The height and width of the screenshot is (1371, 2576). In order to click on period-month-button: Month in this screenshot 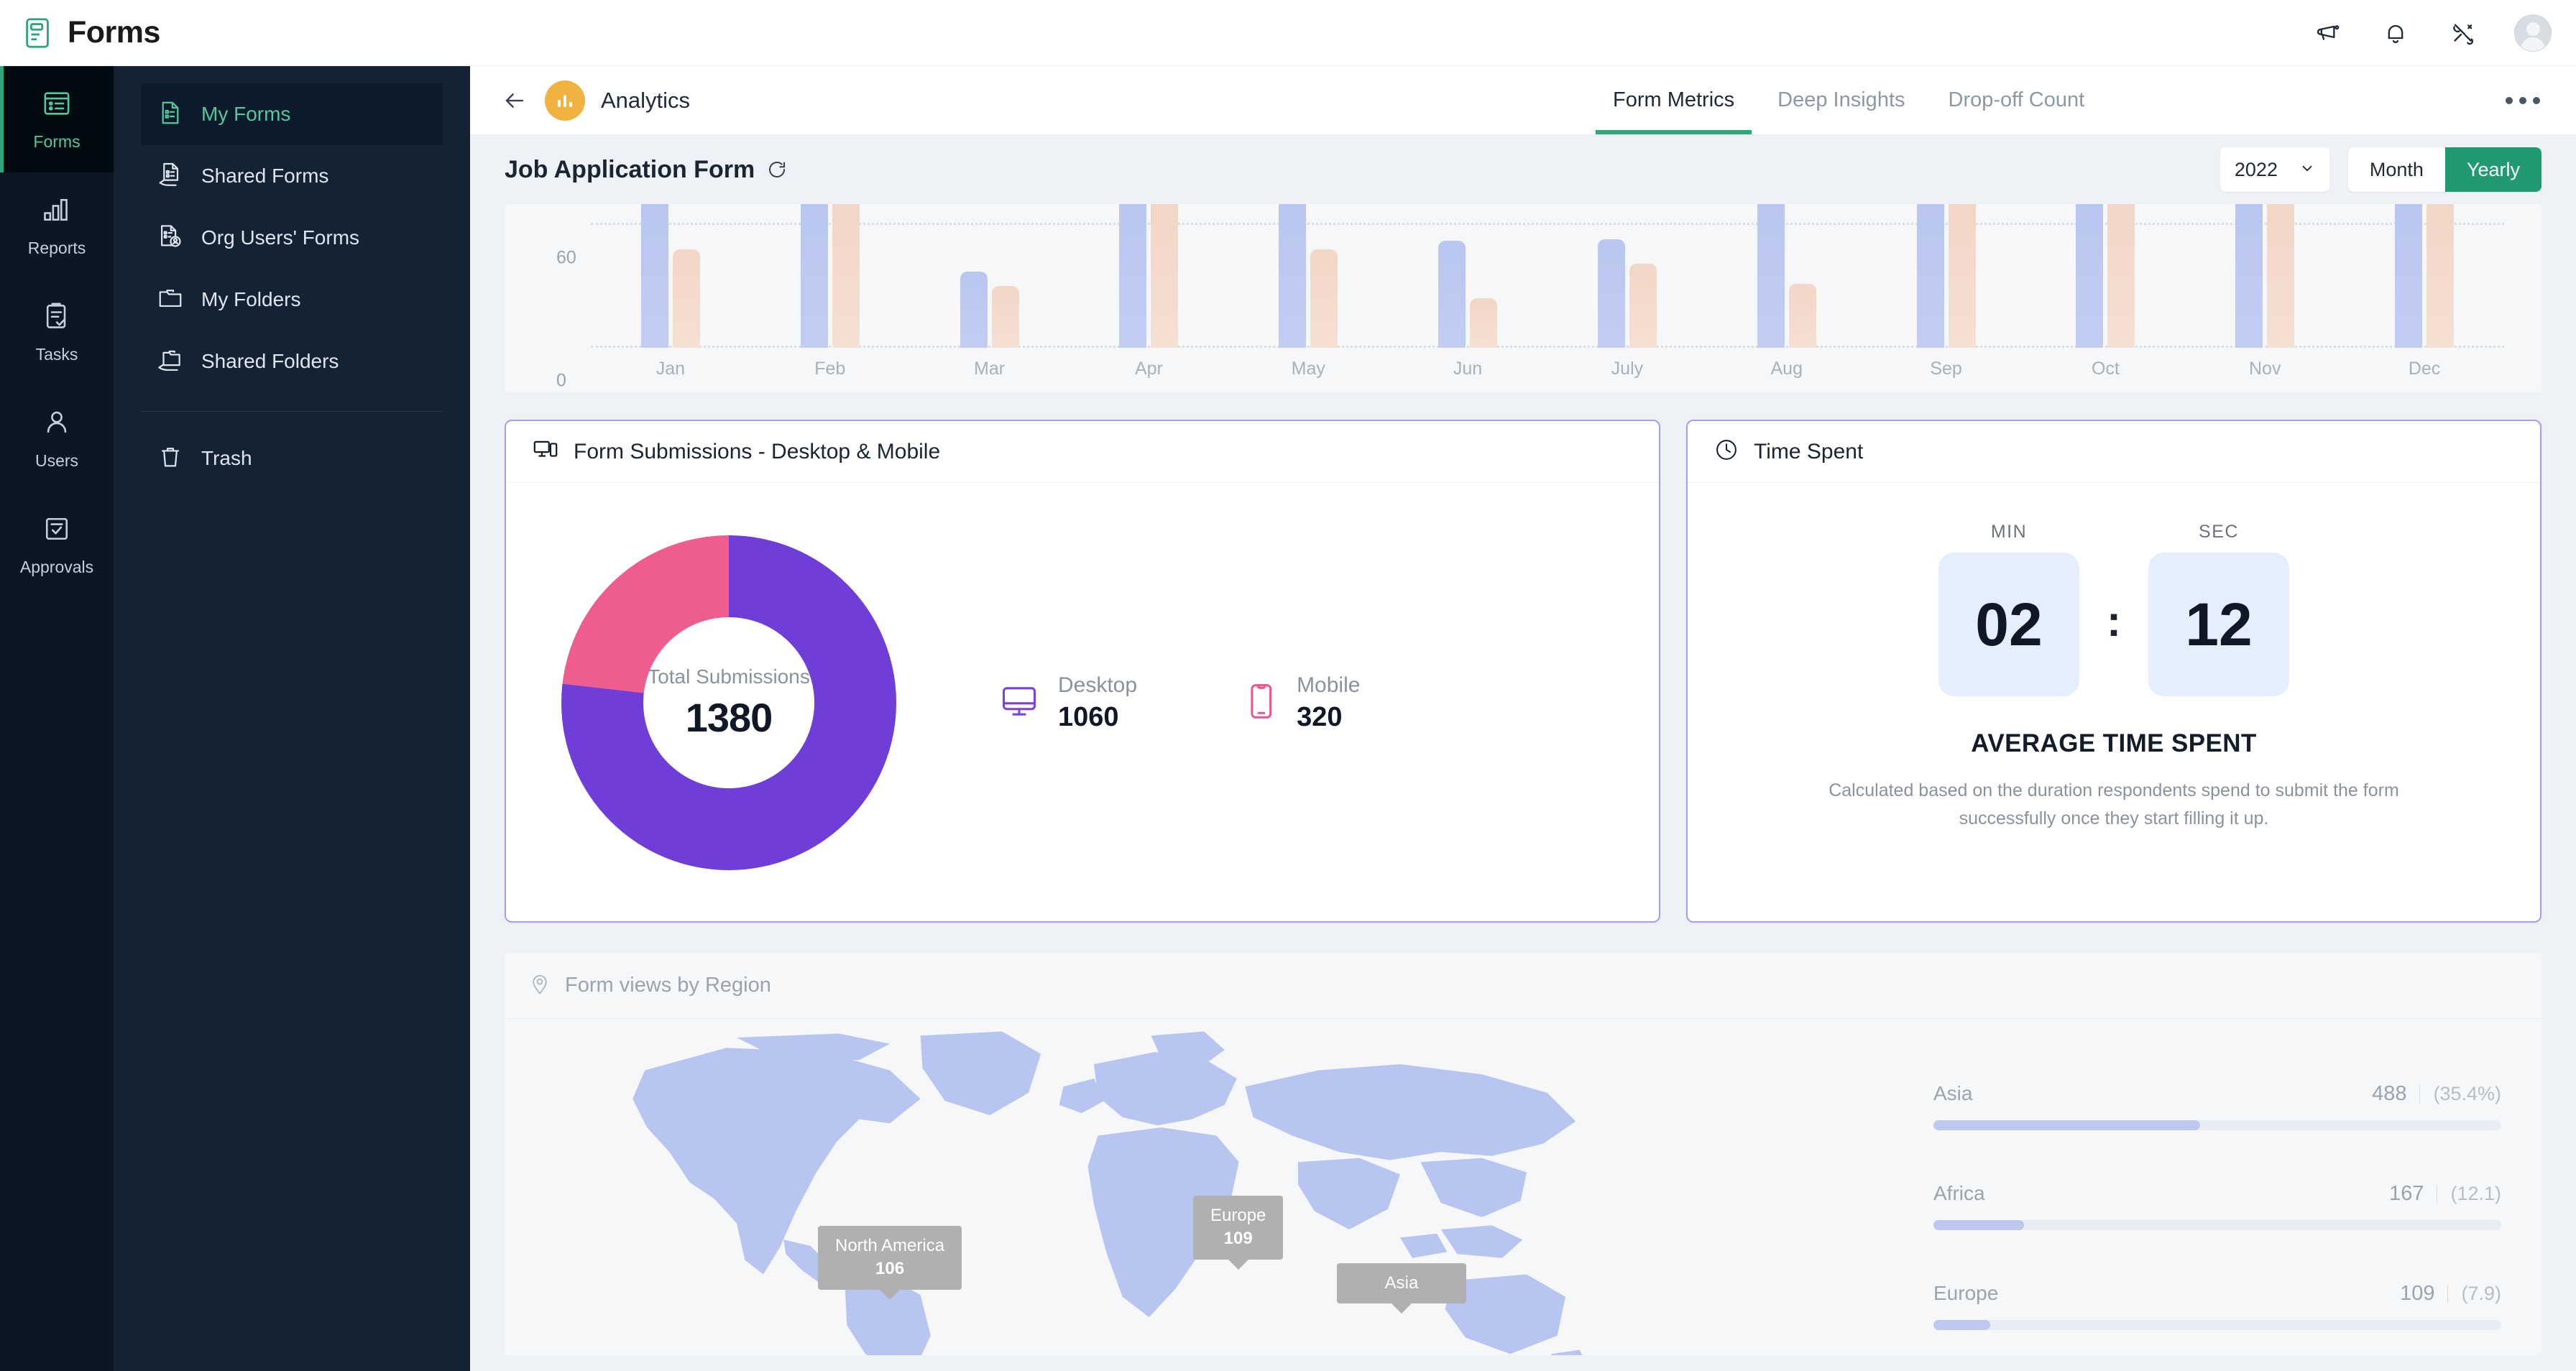, I will do `click(2396, 169)`.